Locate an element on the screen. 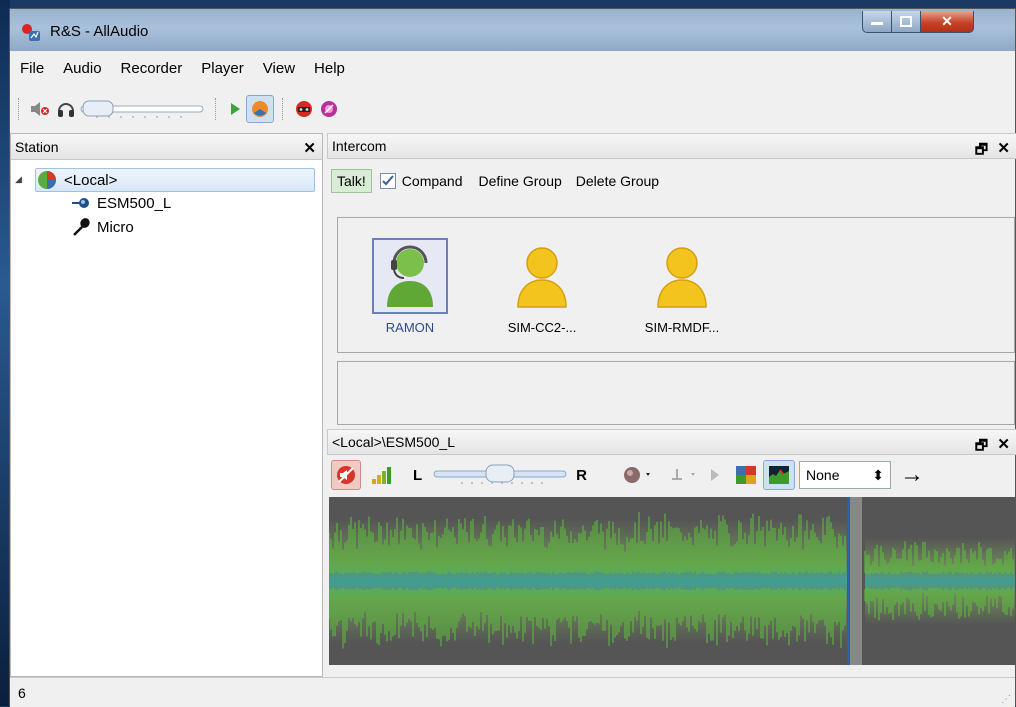 The image size is (1016, 707). operator-headset-icon is located at coordinates (410, 276).